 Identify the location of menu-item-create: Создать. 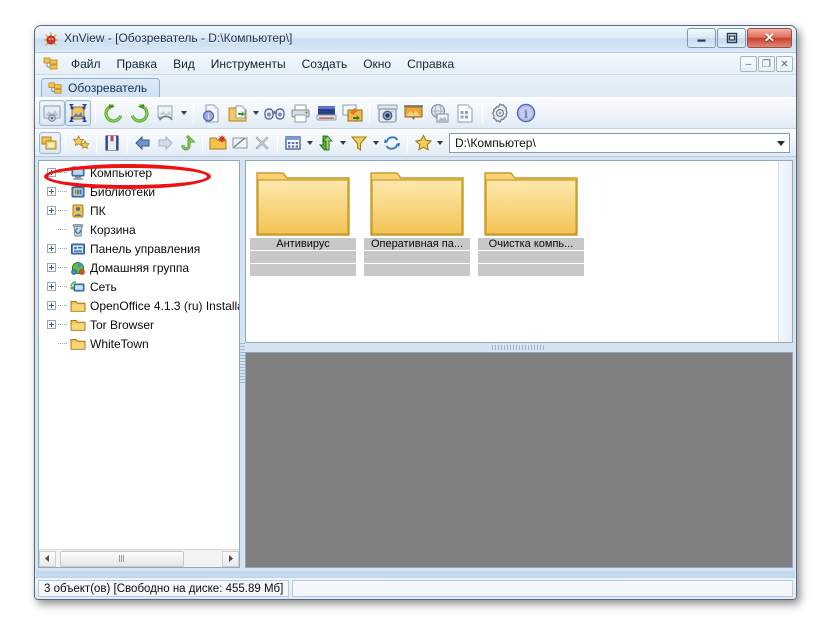
(325, 64).